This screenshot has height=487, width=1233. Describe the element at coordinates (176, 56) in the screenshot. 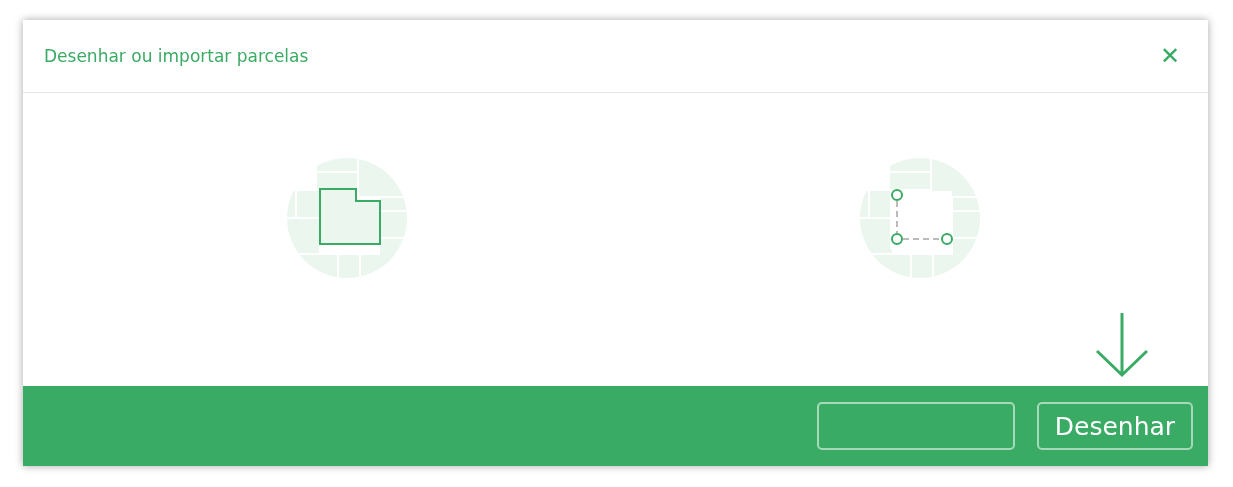

I see `dialog-title: Desenhar ou importar parcelas` at that location.